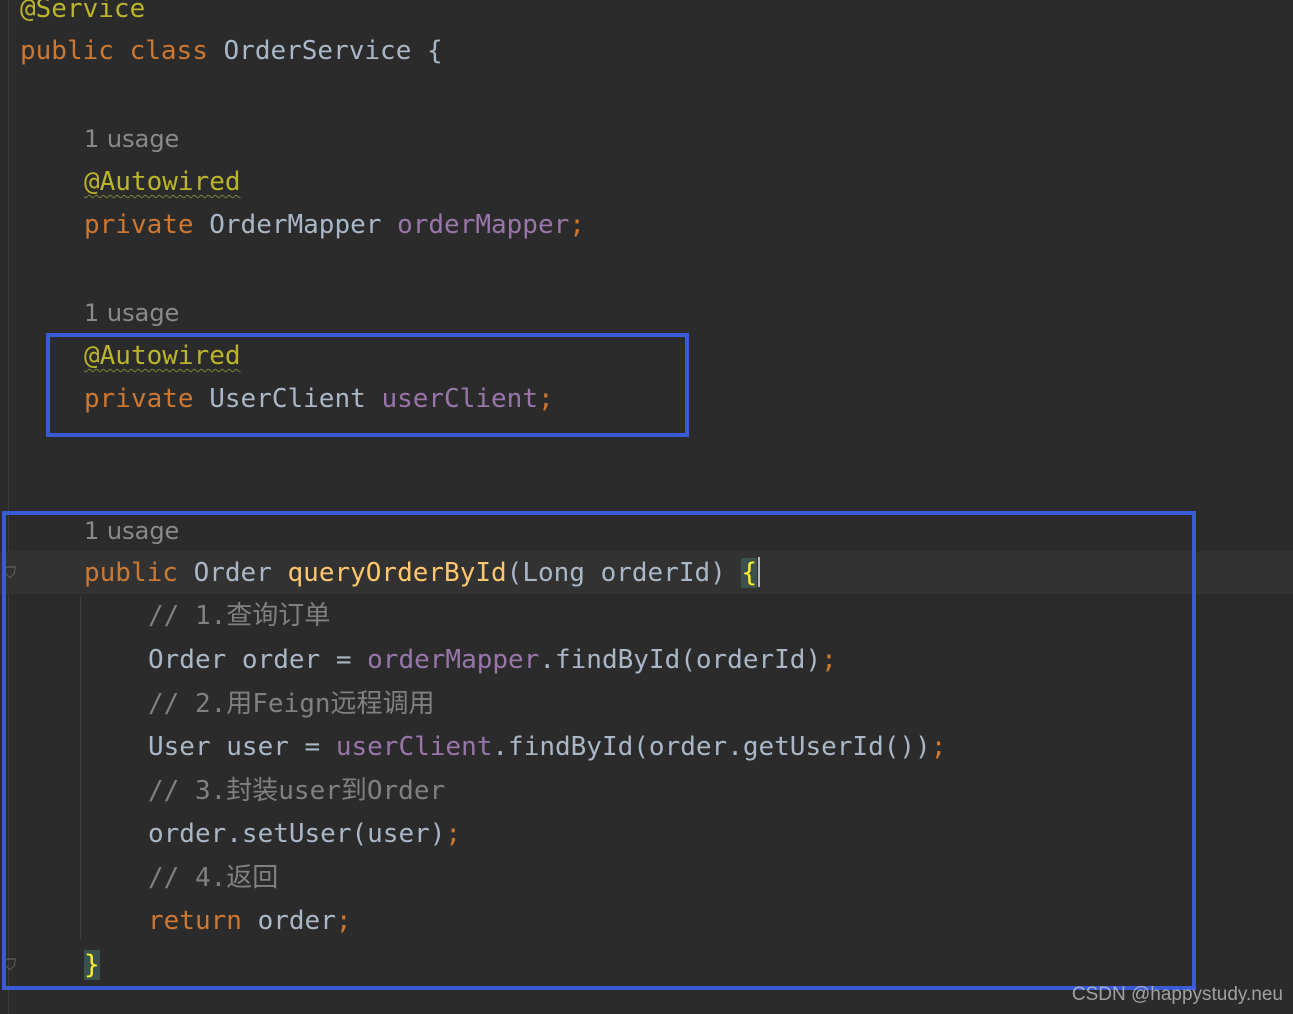 The image size is (1293, 1014). What do you see at coordinates (139, 225) in the screenshot?
I see `keyword-private: private` at bounding box center [139, 225].